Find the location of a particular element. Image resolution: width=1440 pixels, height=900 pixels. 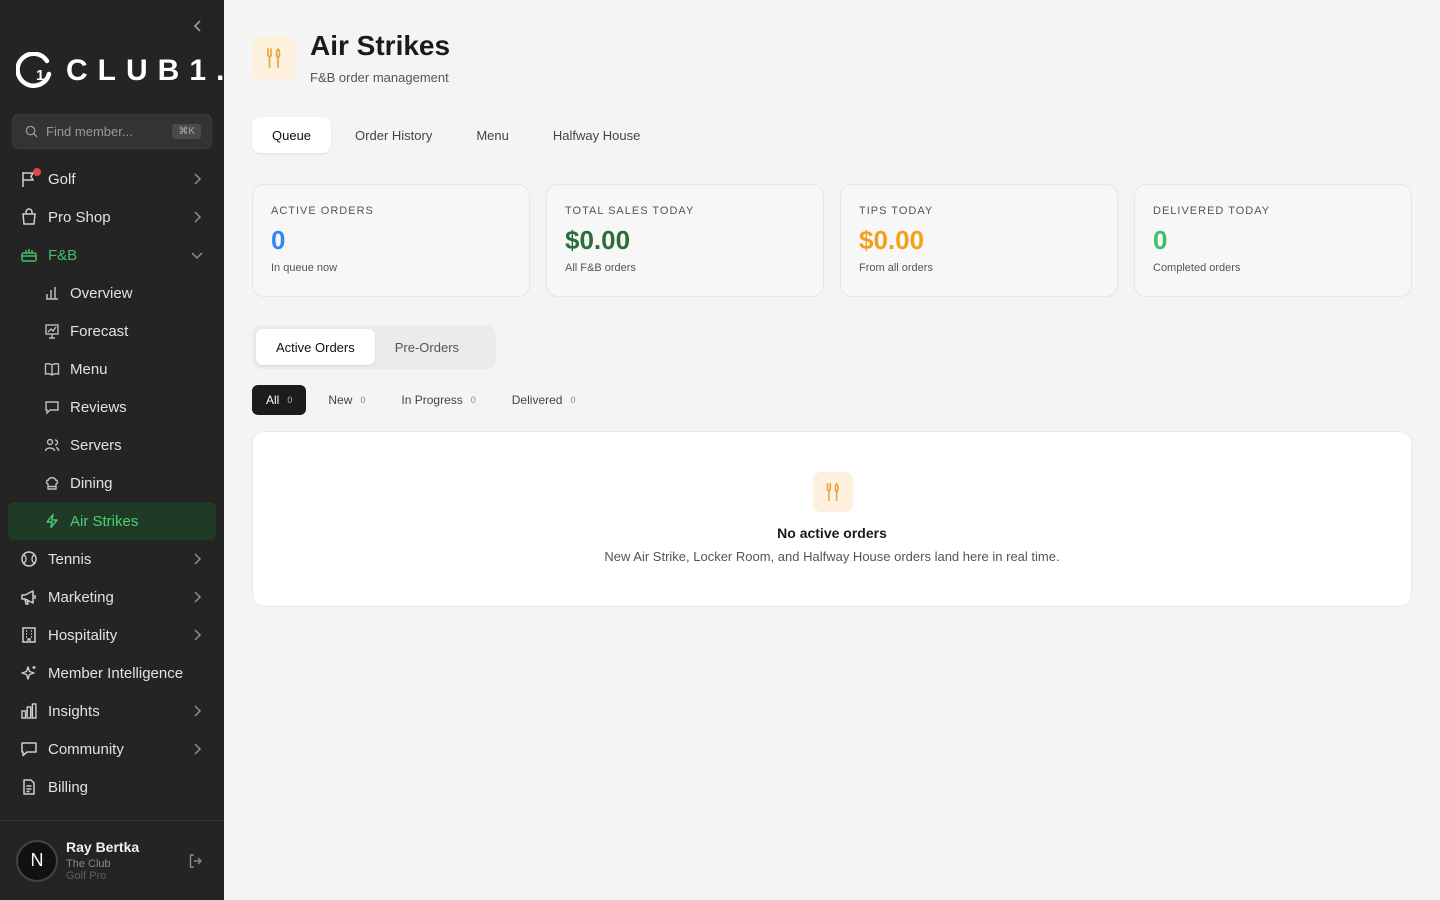

sidebar-item-pro-shop: Pro Shop is located at coordinates (112, 217).